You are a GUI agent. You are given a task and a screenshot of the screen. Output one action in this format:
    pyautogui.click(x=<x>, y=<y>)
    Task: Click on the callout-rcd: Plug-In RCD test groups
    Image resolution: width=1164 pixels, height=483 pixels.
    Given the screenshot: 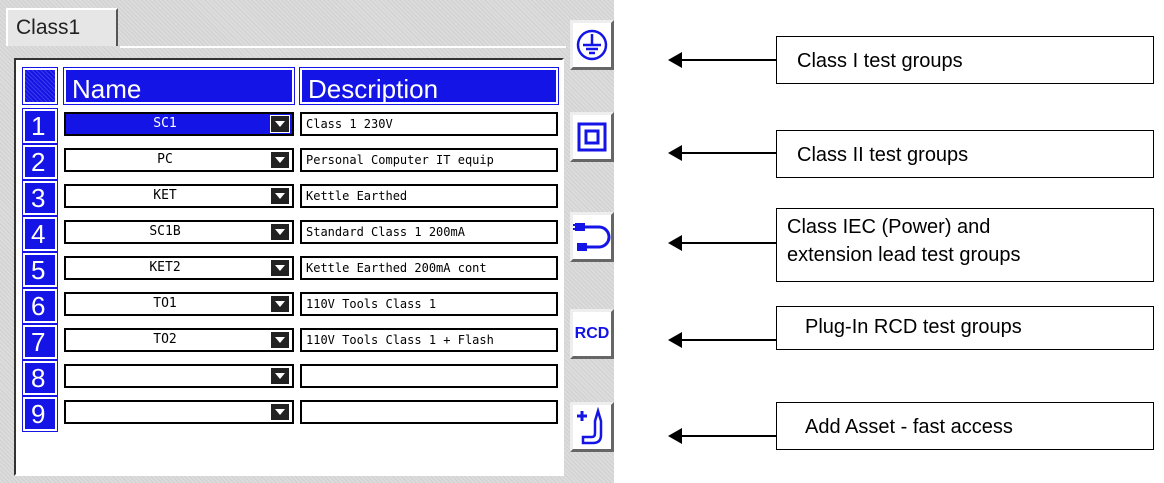 What is the action you would take?
    pyautogui.click(x=965, y=328)
    